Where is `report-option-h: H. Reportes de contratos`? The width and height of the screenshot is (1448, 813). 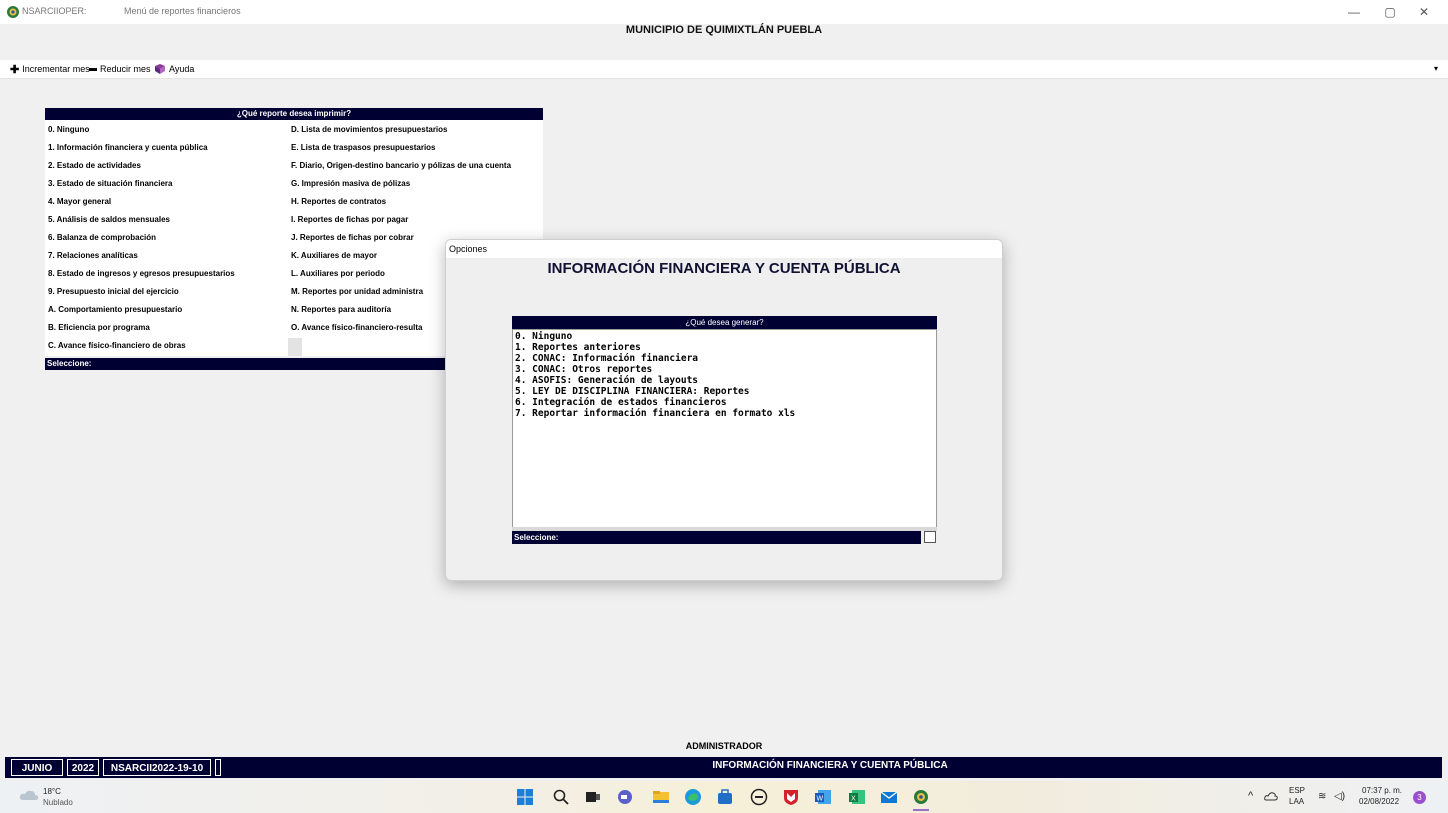
report-option-h: H. Reportes de contratos is located at coordinates (338, 201).